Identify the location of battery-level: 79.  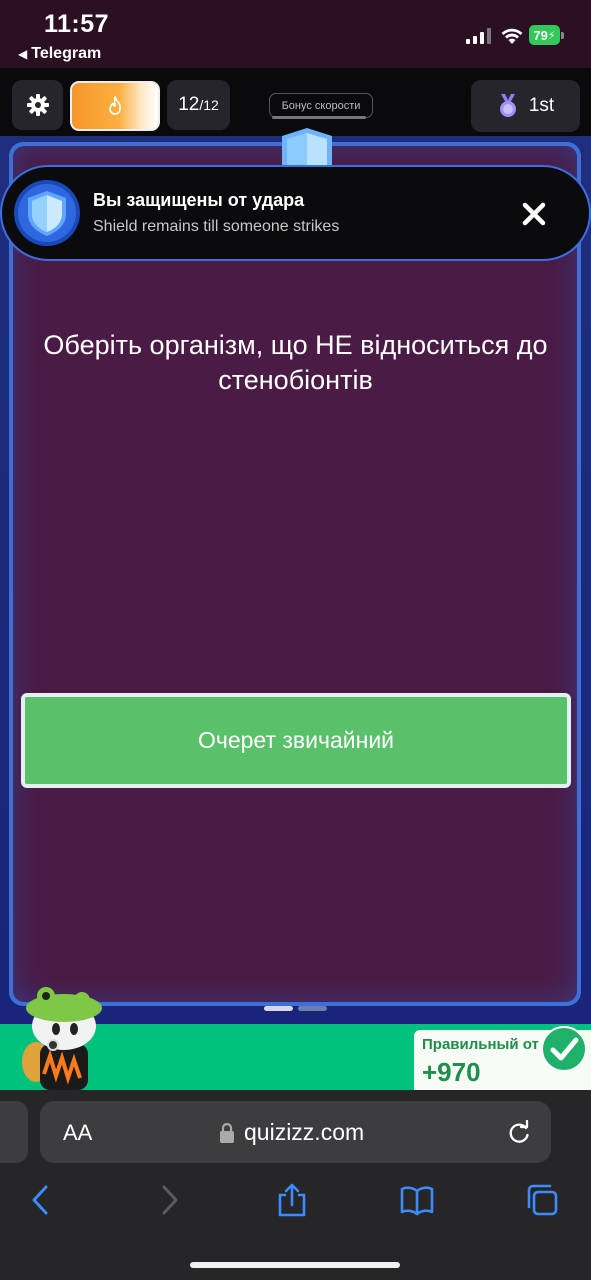
(540, 35).